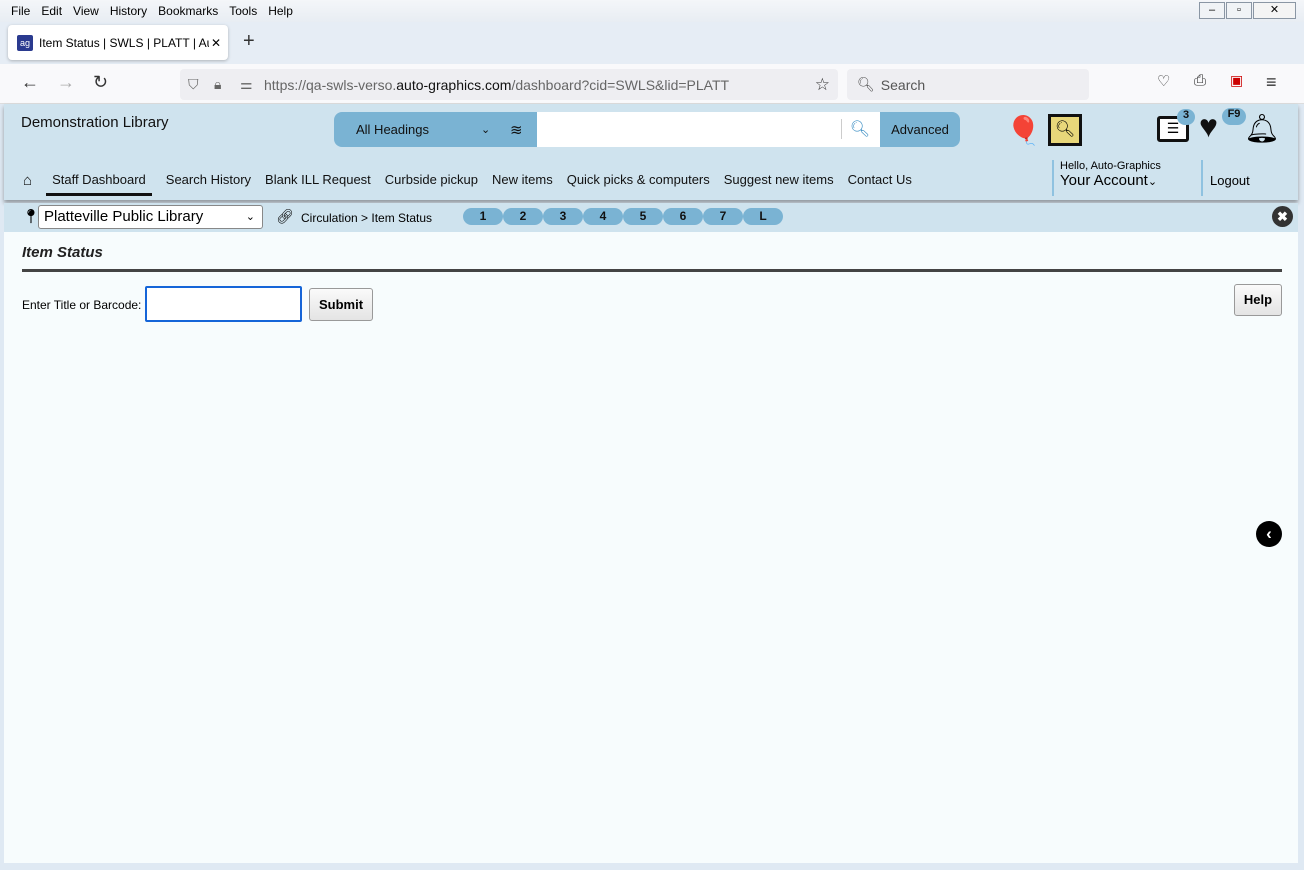 Image resolution: width=1304 pixels, height=870 pixels. I want to click on quick-tab-2: 2, so click(523, 216).